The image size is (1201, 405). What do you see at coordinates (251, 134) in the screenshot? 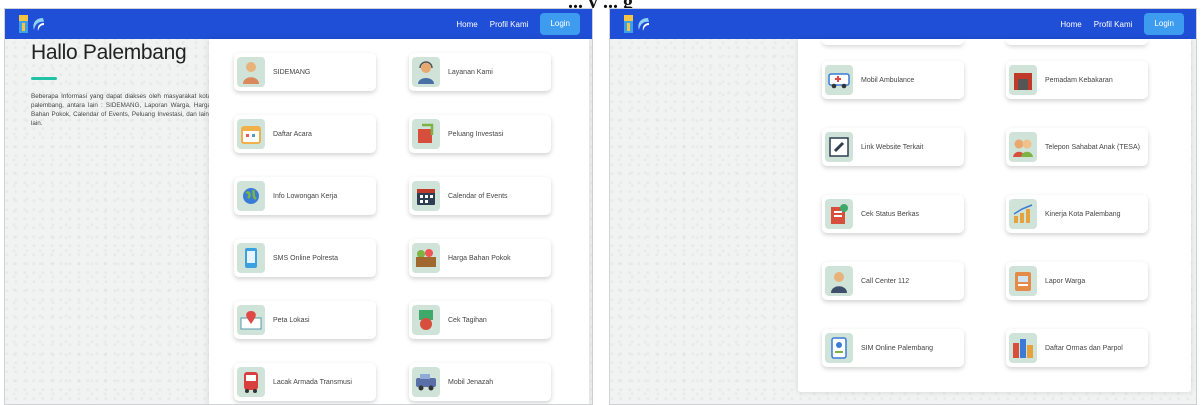
I see `calendar-list-icon` at bounding box center [251, 134].